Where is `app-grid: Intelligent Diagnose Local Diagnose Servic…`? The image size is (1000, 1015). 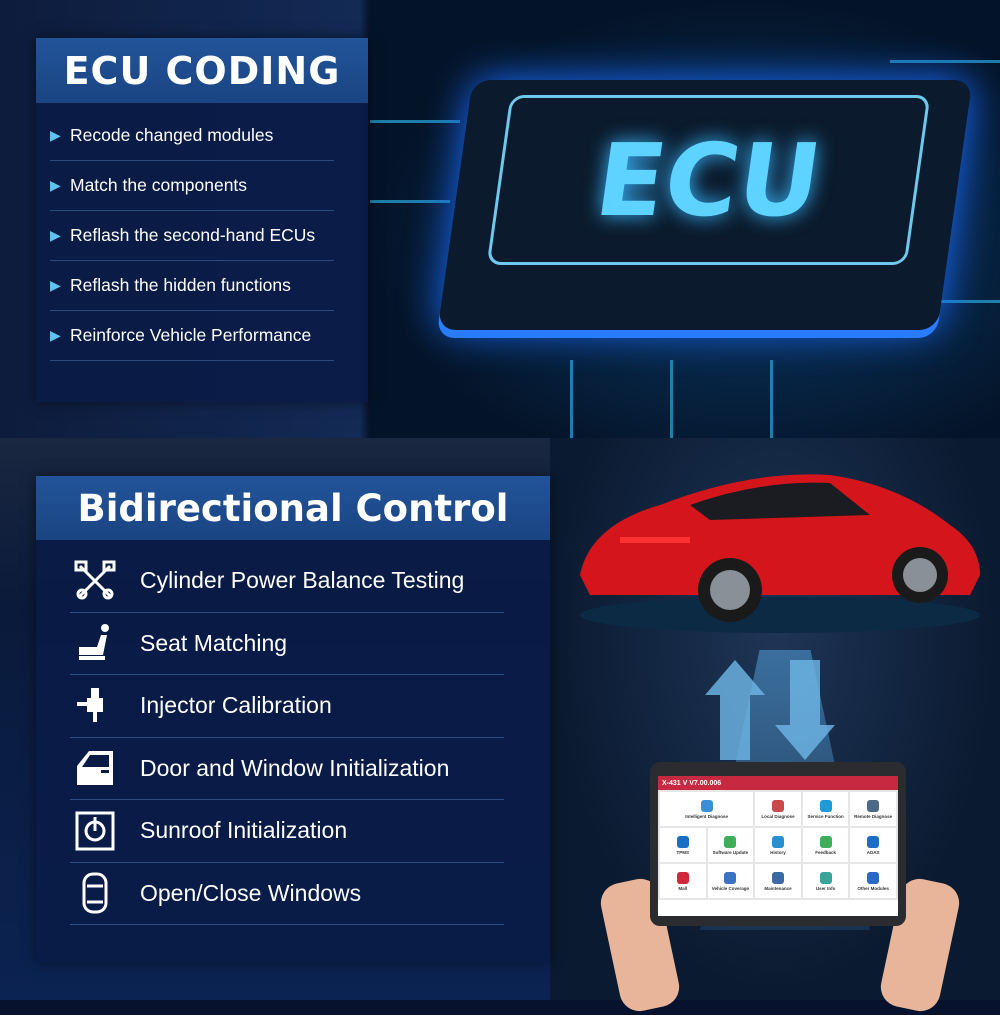 app-grid: Intelligent Diagnose Local Diagnose Servic… is located at coordinates (778, 845).